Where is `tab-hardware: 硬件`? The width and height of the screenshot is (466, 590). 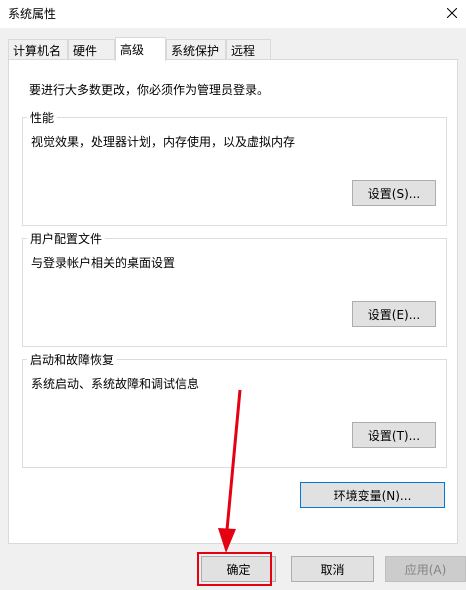 tab-hardware: 硬件 is located at coordinates (91, 49).